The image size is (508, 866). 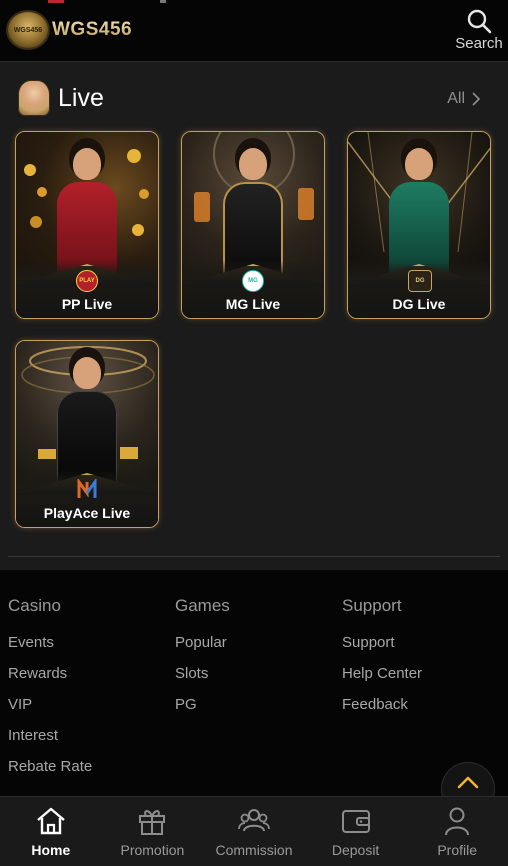 What do you see at coordinates (152, 822) in the screenshot?
I see `gift-icon` at bounding box center [152, 822].